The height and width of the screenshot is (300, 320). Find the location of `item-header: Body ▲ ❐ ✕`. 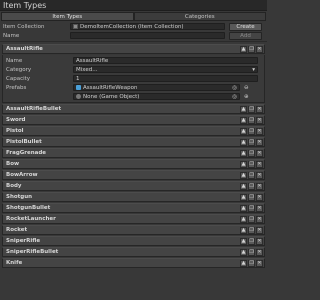

item-header: Body ▲ ❐ ✕ is located at coordinates (133, 186).